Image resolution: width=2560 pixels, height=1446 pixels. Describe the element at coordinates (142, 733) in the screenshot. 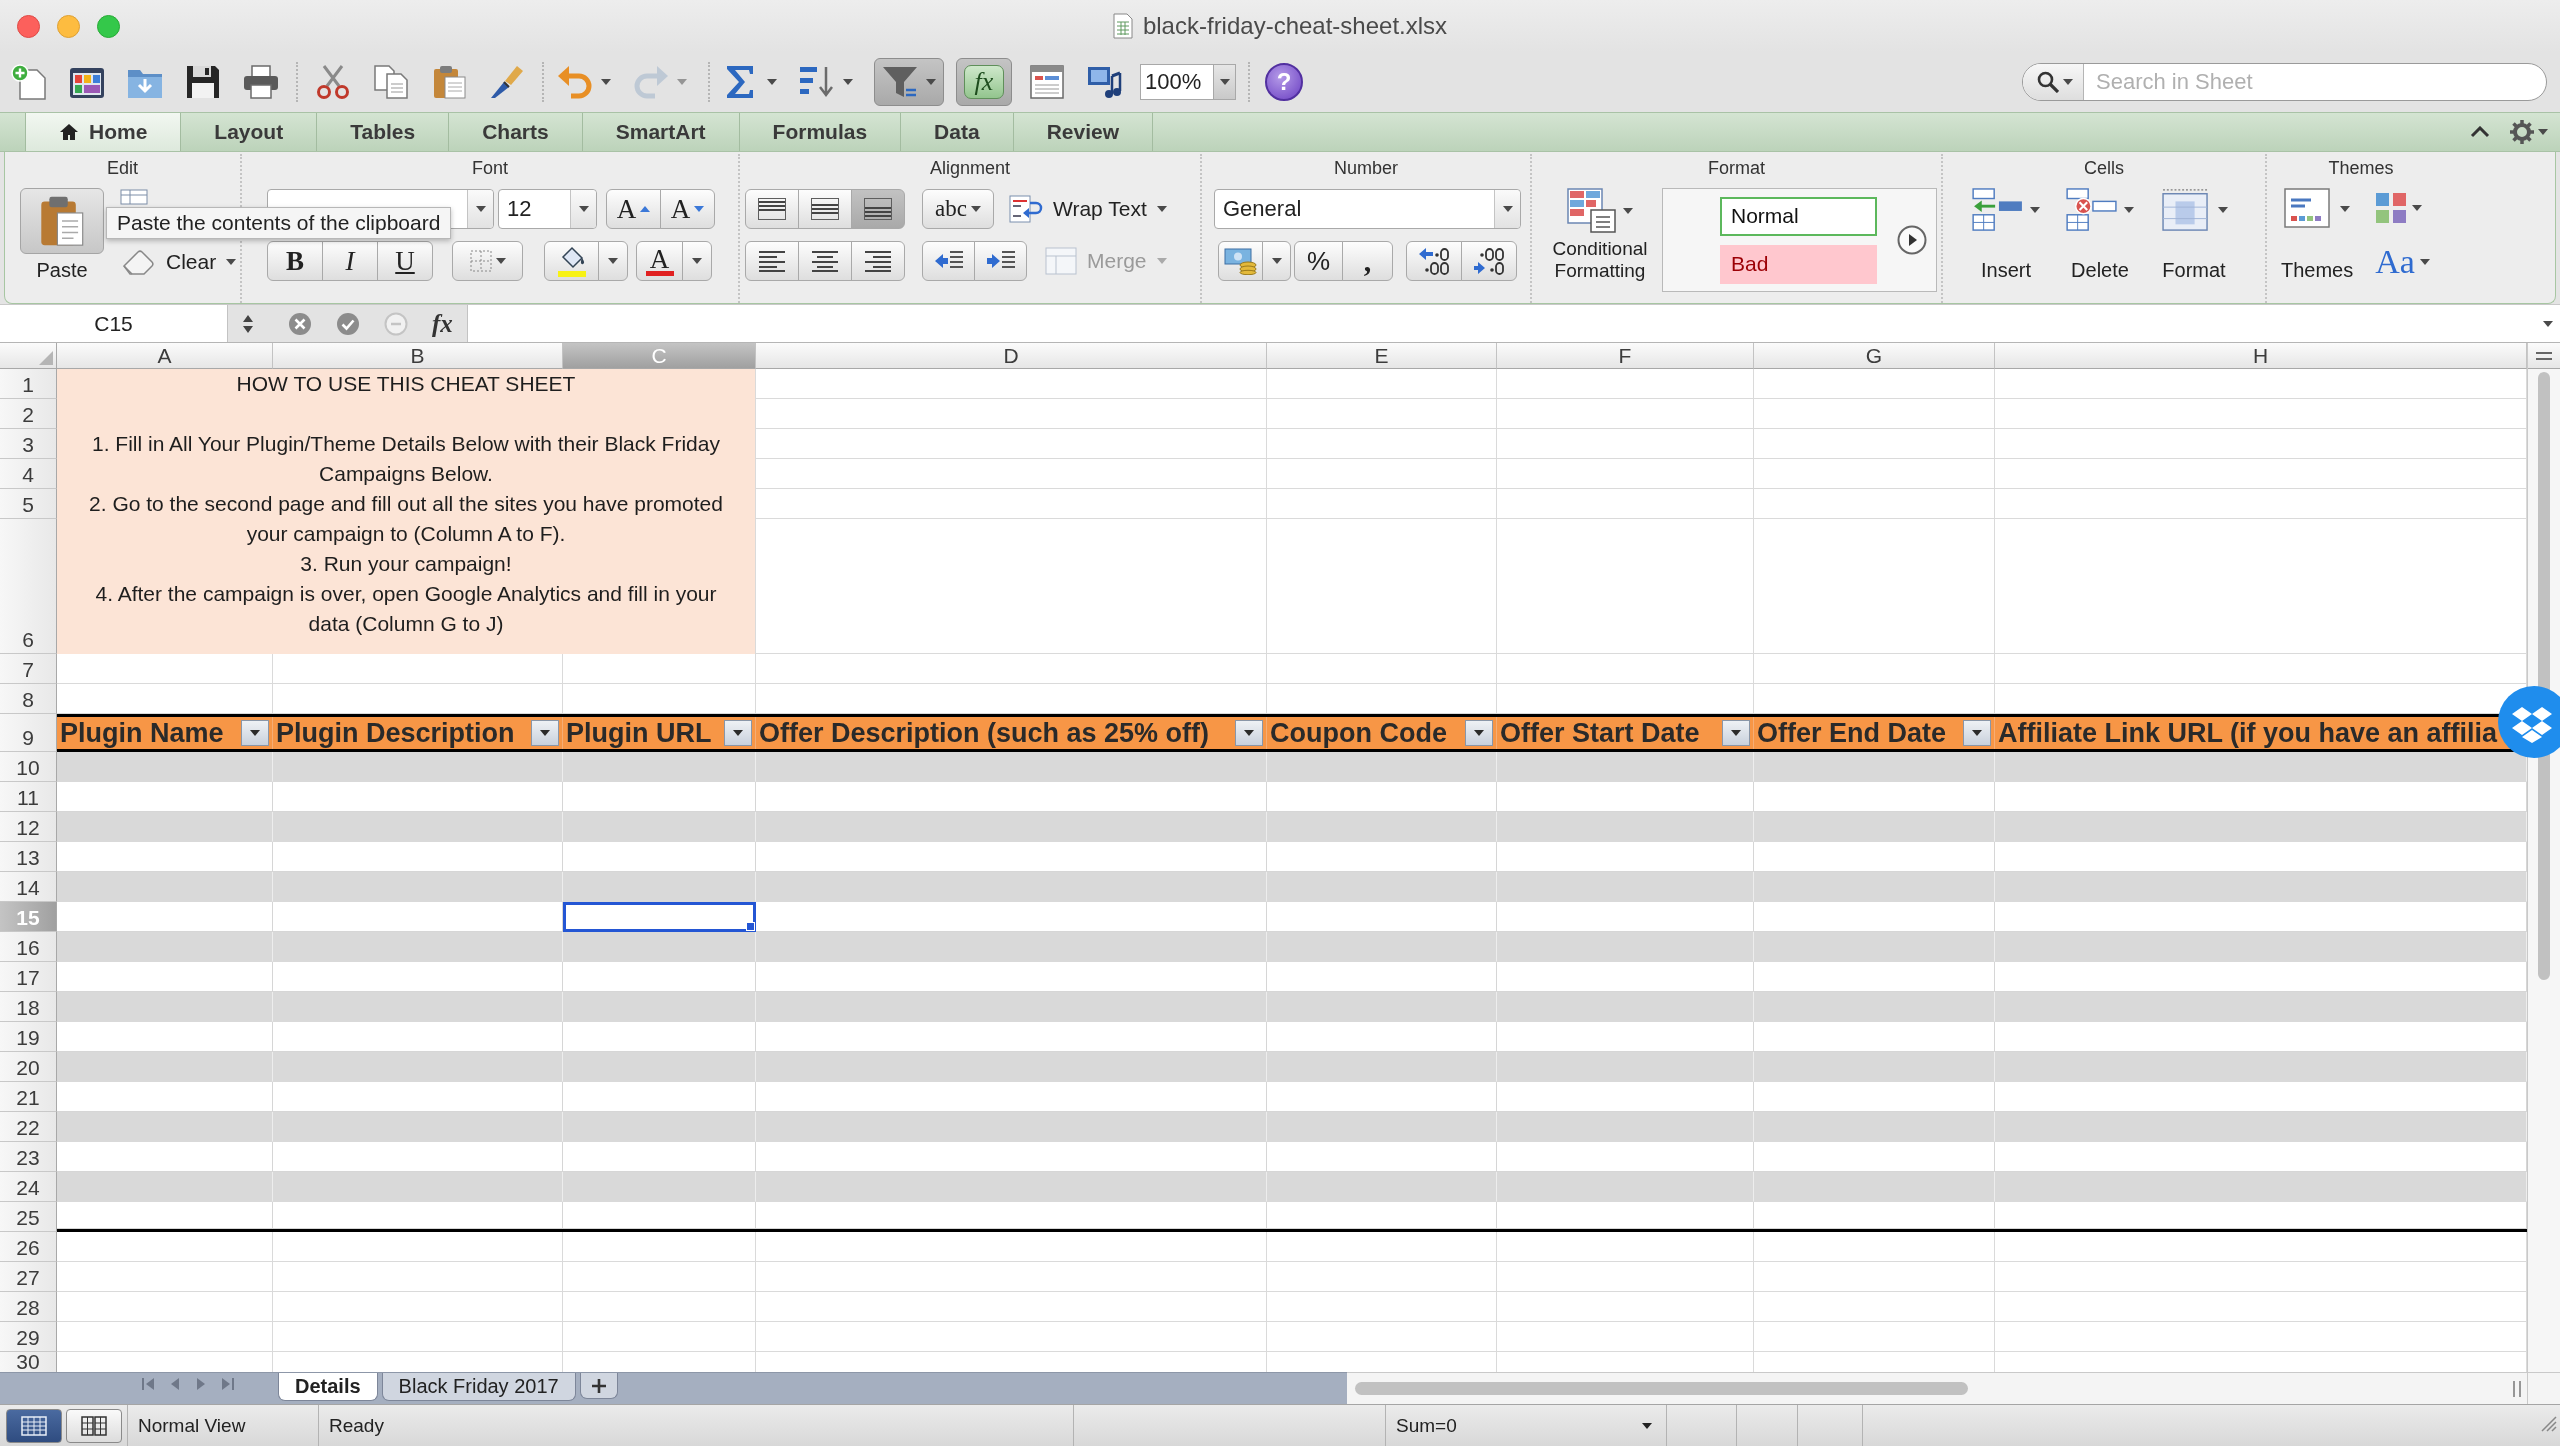

I see `column-title: Plugin Name` at that location.